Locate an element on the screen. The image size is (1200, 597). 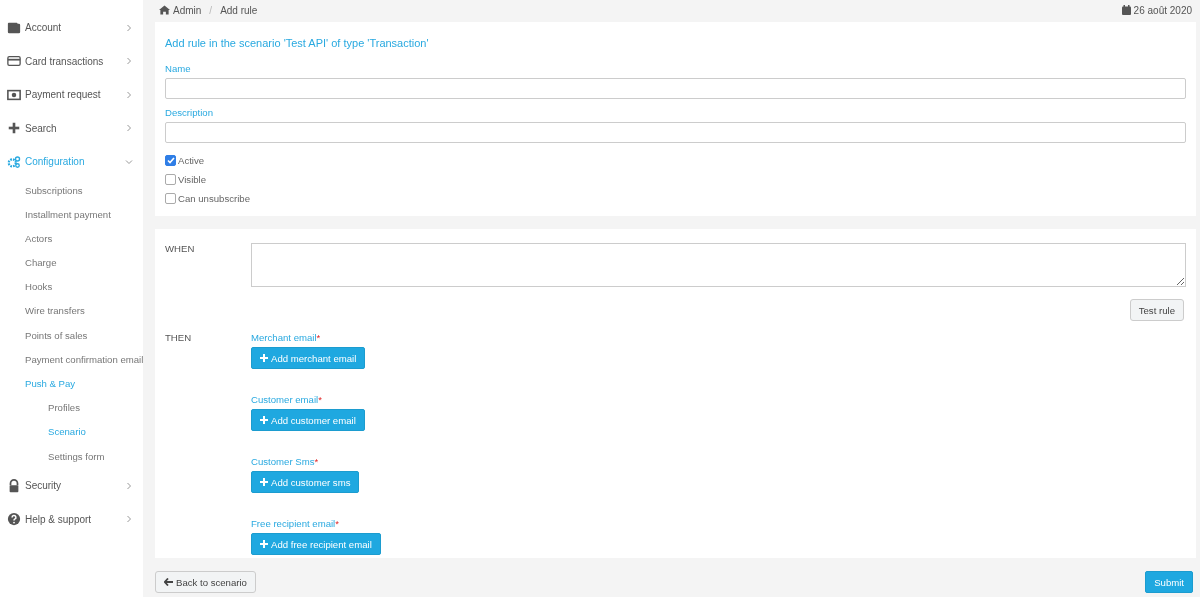
add-button: Add customer sms is located at coordinates (305, 482).